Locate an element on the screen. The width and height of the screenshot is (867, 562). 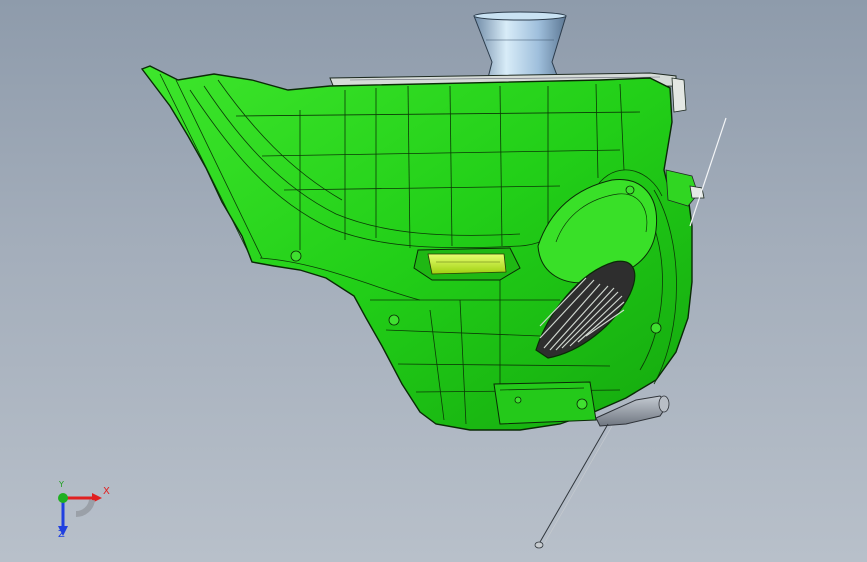
lower-pocket is located at coordinates (545, 403).